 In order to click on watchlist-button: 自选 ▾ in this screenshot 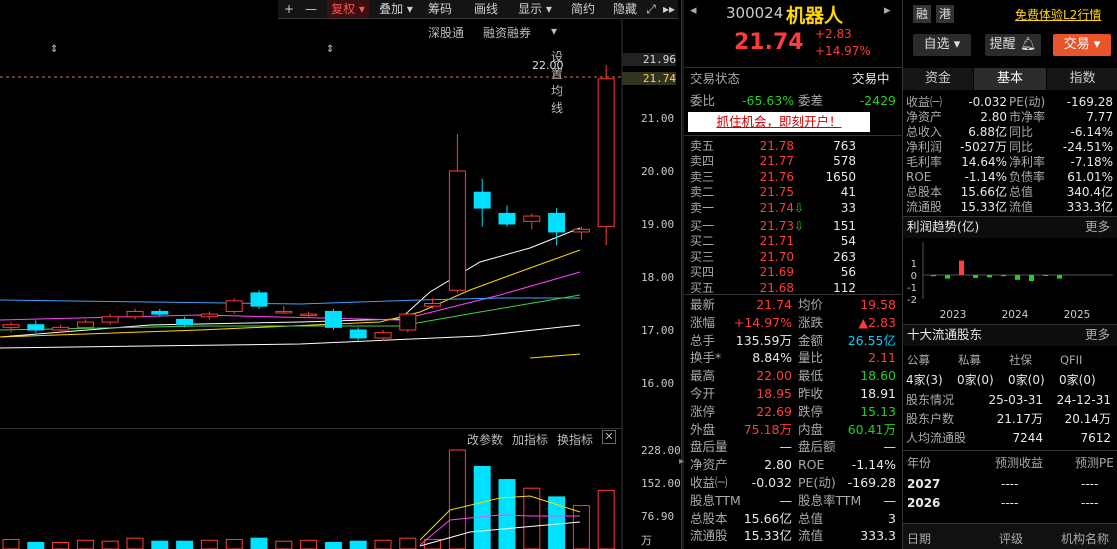, I will do `click(942, 45)`.